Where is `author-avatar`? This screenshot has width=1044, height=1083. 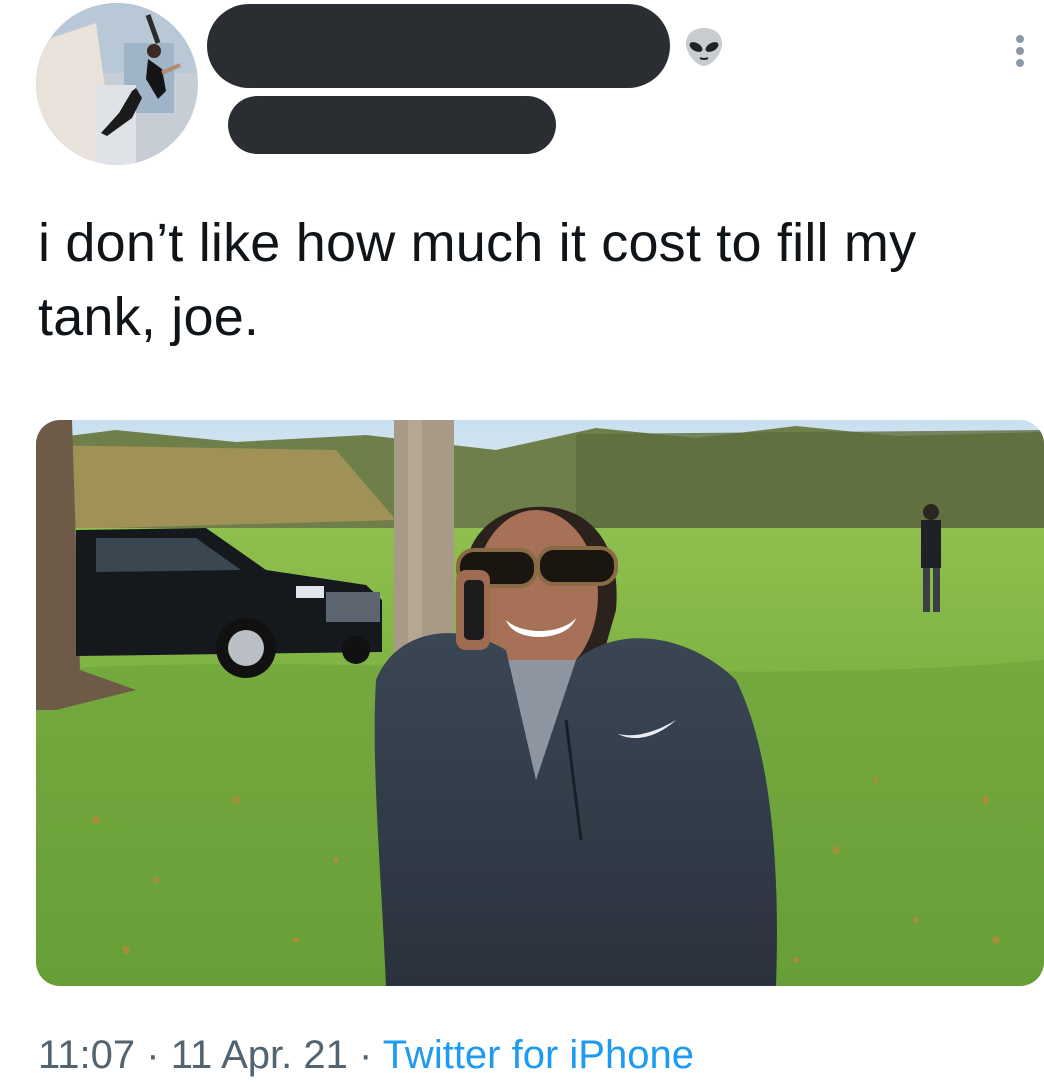 author-avatar is located at coordinates (117, 84).